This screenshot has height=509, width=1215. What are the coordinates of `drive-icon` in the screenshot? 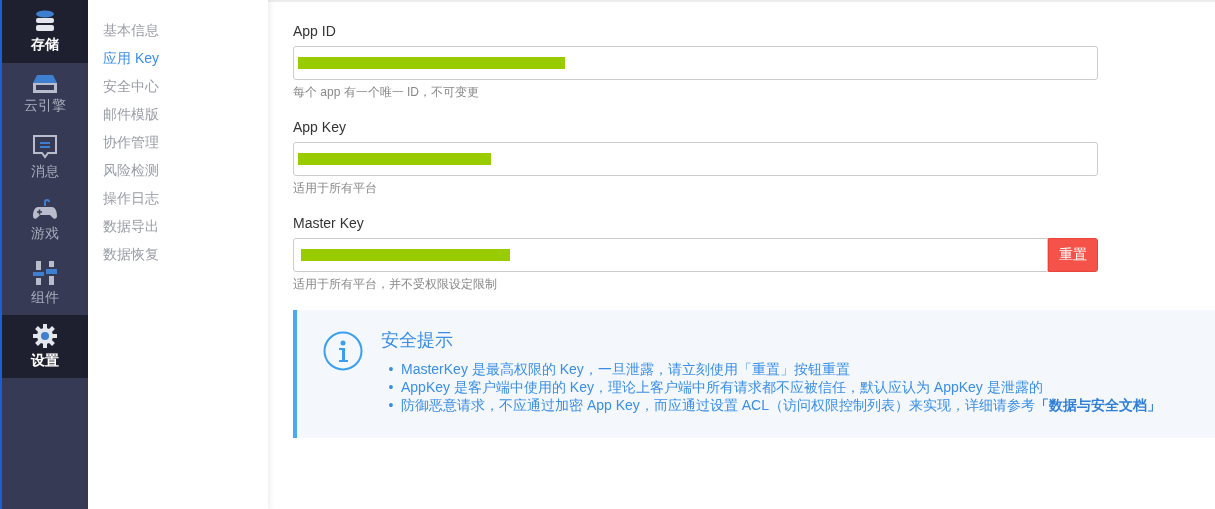 It's located at (45, 83).